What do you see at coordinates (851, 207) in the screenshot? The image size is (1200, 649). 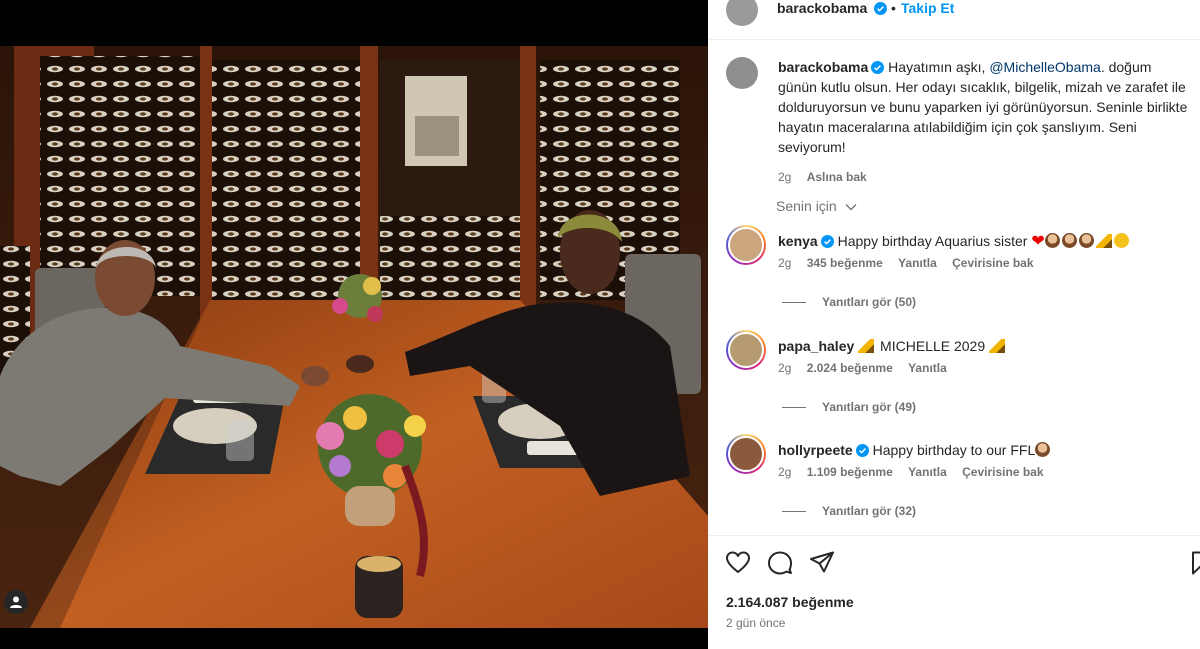 I see `chevron-down-icon` at bounding box center [851, 207].